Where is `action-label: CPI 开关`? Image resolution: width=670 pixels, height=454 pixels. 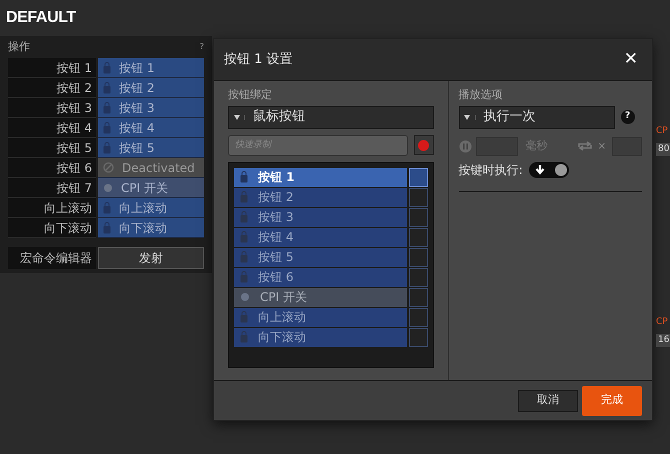
action-label: CPI 开关 is located at coordinates (144, 188).